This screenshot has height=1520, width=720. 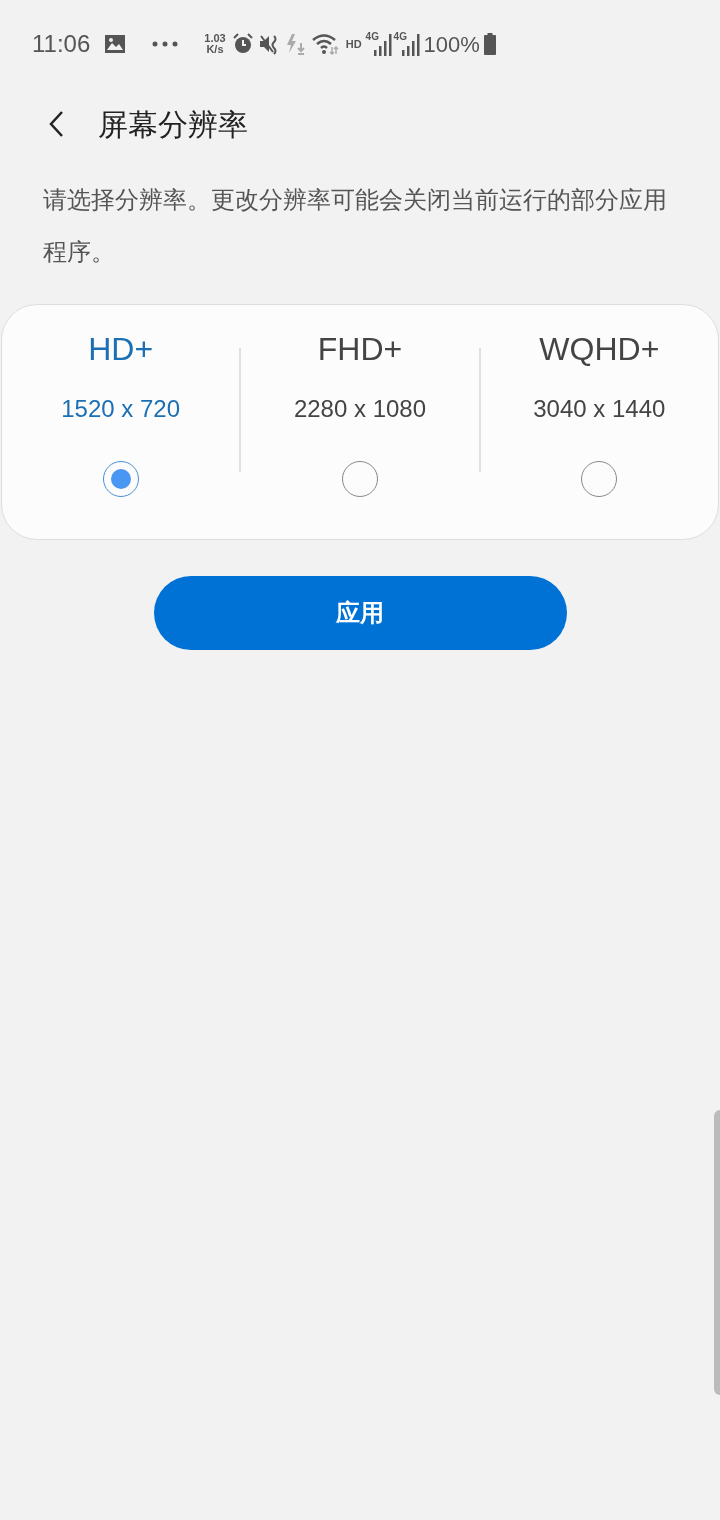 What do you see at coordinates (325, 44) in the screenshot?
I see `wifi-icon` at bounding box center [325, 44].